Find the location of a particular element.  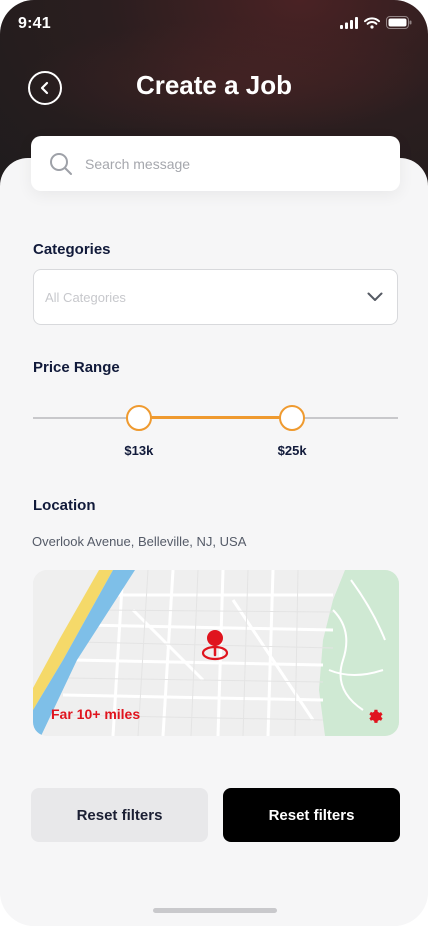

chevron-down-icon is located at coordinates (375, 296).